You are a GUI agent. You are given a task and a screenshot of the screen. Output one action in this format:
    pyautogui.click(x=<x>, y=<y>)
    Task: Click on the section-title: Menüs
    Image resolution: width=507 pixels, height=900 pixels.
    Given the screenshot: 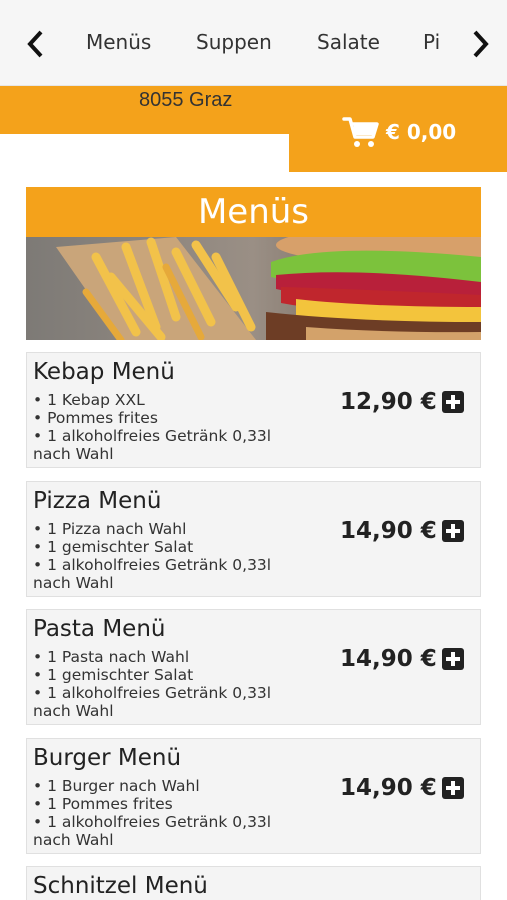 What is the action you would take?
    pyautogui.click(x=253, y=212)
    